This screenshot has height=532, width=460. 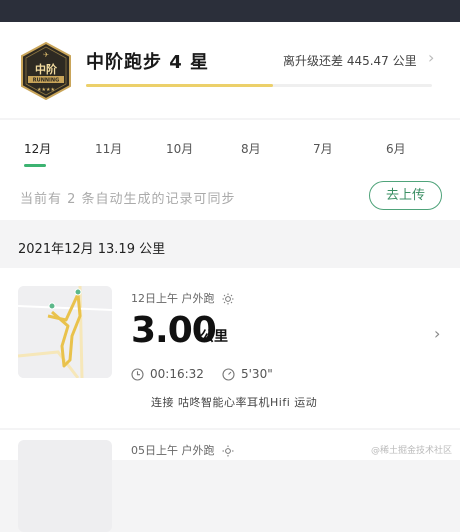 I want to click on run-meta-text: 12日上午 户外跑, so click(x=173, y=298).